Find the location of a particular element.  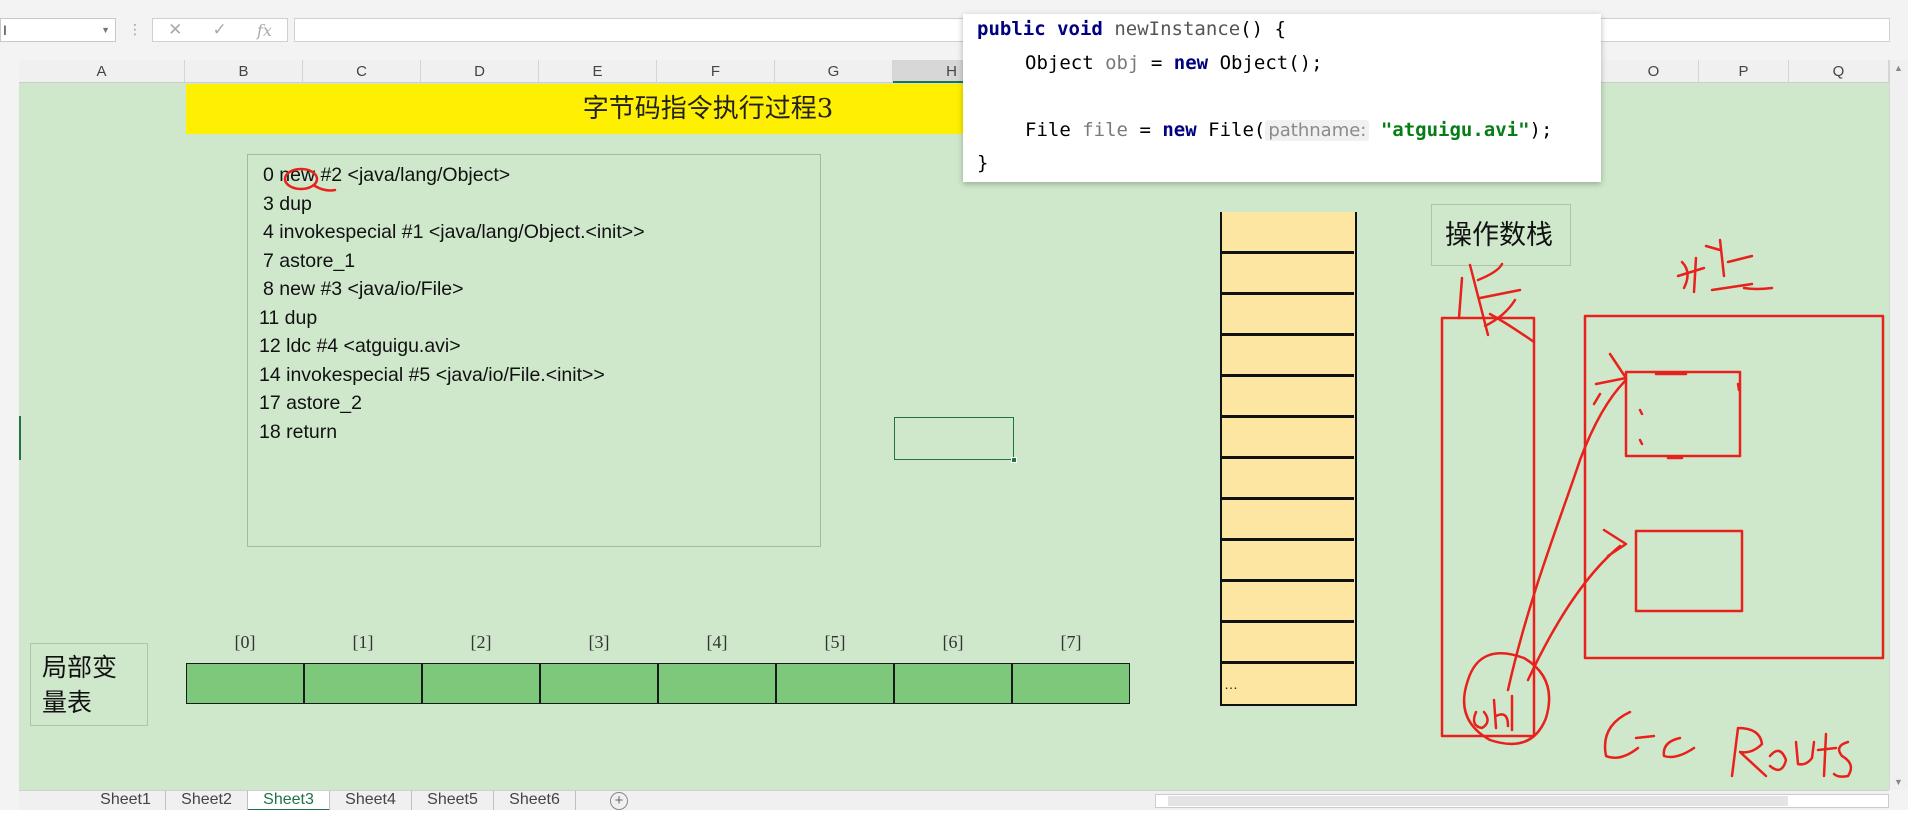

bytecode-line: 7 astore_1 is located at coordinates (309, 261).